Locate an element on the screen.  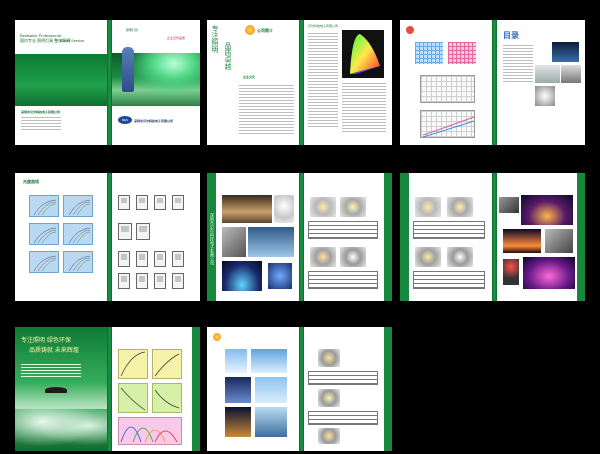
stand-light-photo is located at coordinates (511, 272).